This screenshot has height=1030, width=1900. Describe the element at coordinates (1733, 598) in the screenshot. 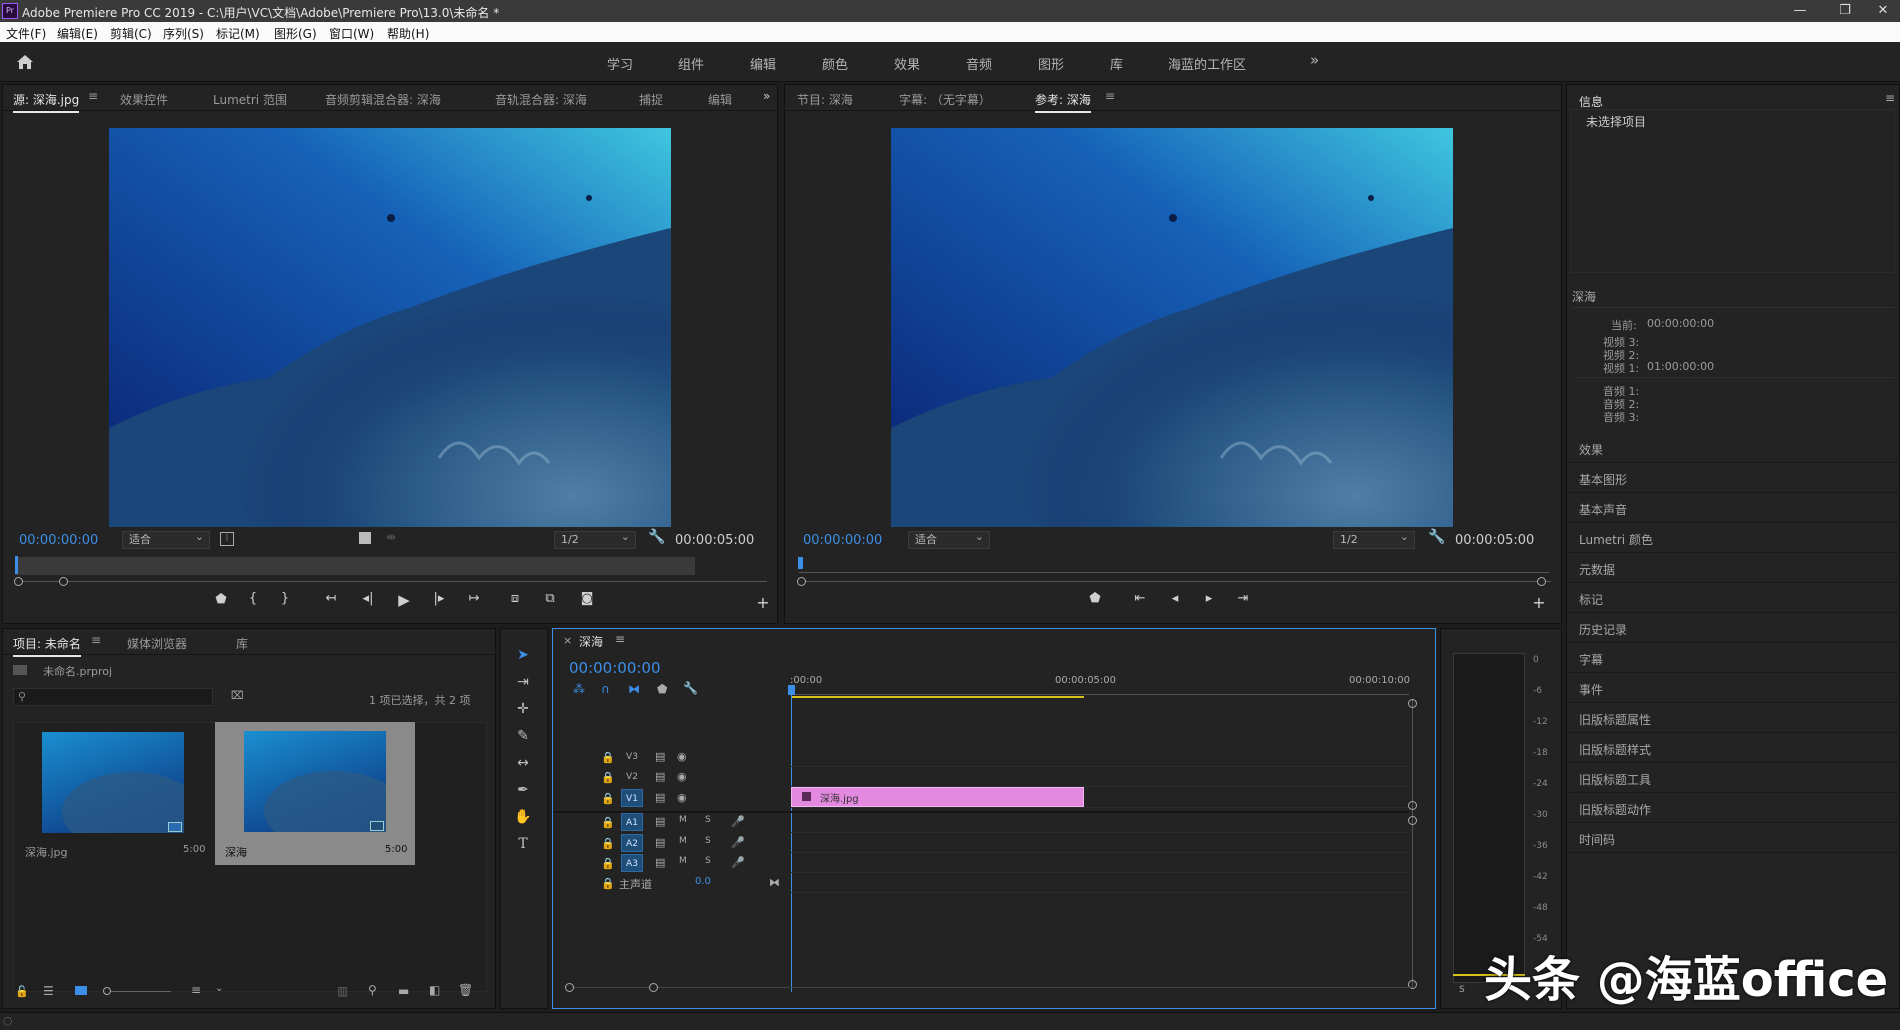

I see `panel-markers: 标记` at that location.